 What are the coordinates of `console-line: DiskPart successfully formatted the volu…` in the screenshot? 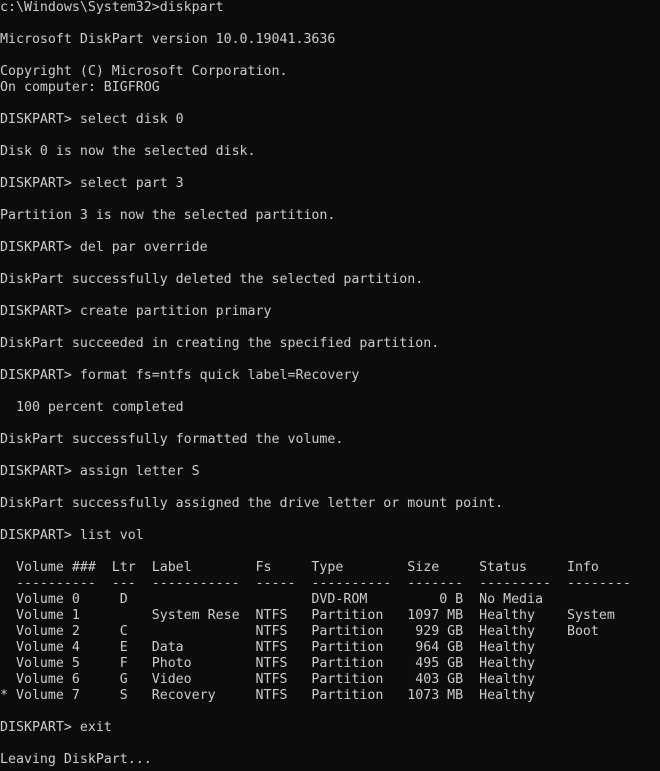 It's located at (172, 439).